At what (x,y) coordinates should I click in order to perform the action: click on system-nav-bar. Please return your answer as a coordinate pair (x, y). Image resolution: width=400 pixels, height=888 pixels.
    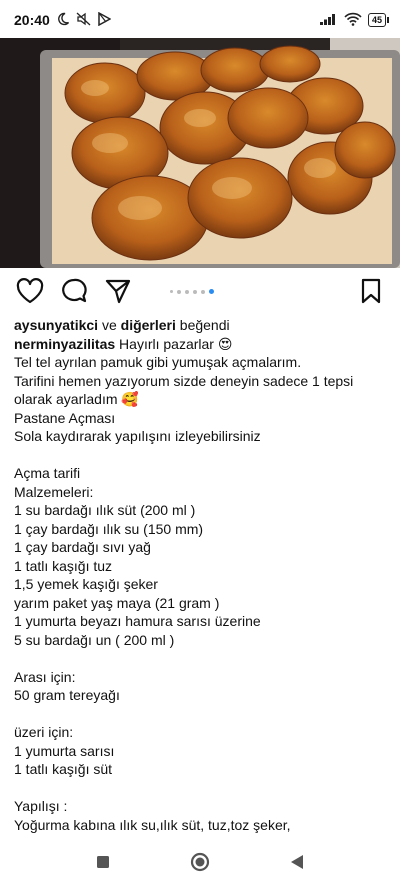
    Looking at the image, I should click on (200, 864).